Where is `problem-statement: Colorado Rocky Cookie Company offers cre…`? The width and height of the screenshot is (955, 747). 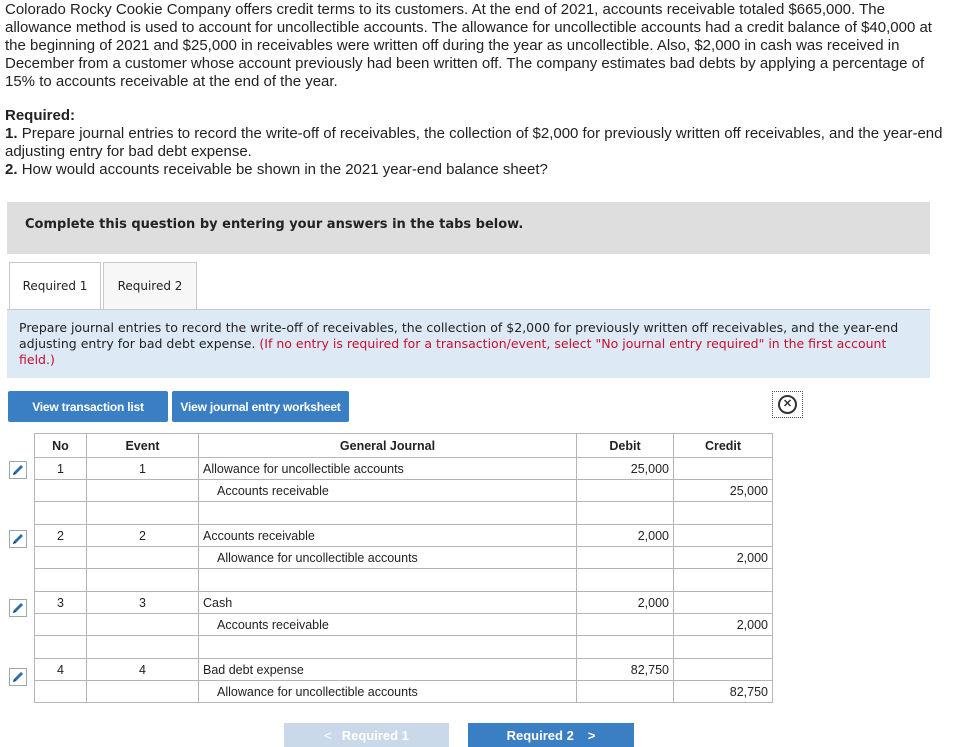 problem-statement: Colorado Rocky Cookie Company offers cre… is located at coordinates (475, 46).